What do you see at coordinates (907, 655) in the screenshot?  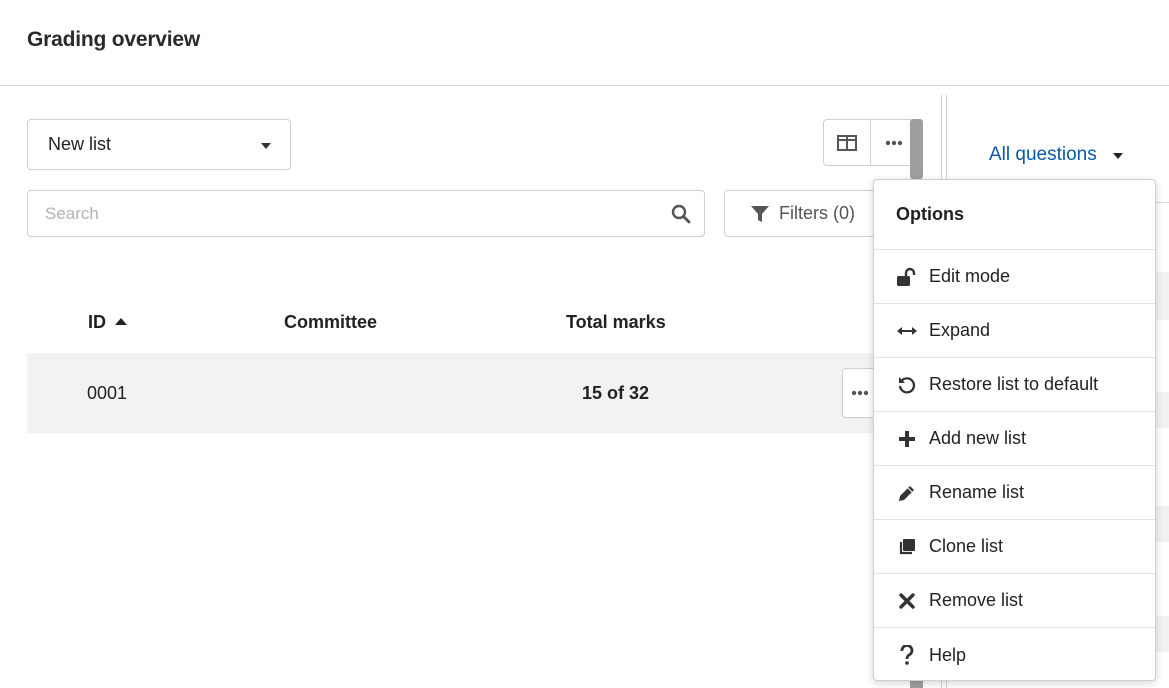 I see `help-icon` at bounding box center [907, 655].